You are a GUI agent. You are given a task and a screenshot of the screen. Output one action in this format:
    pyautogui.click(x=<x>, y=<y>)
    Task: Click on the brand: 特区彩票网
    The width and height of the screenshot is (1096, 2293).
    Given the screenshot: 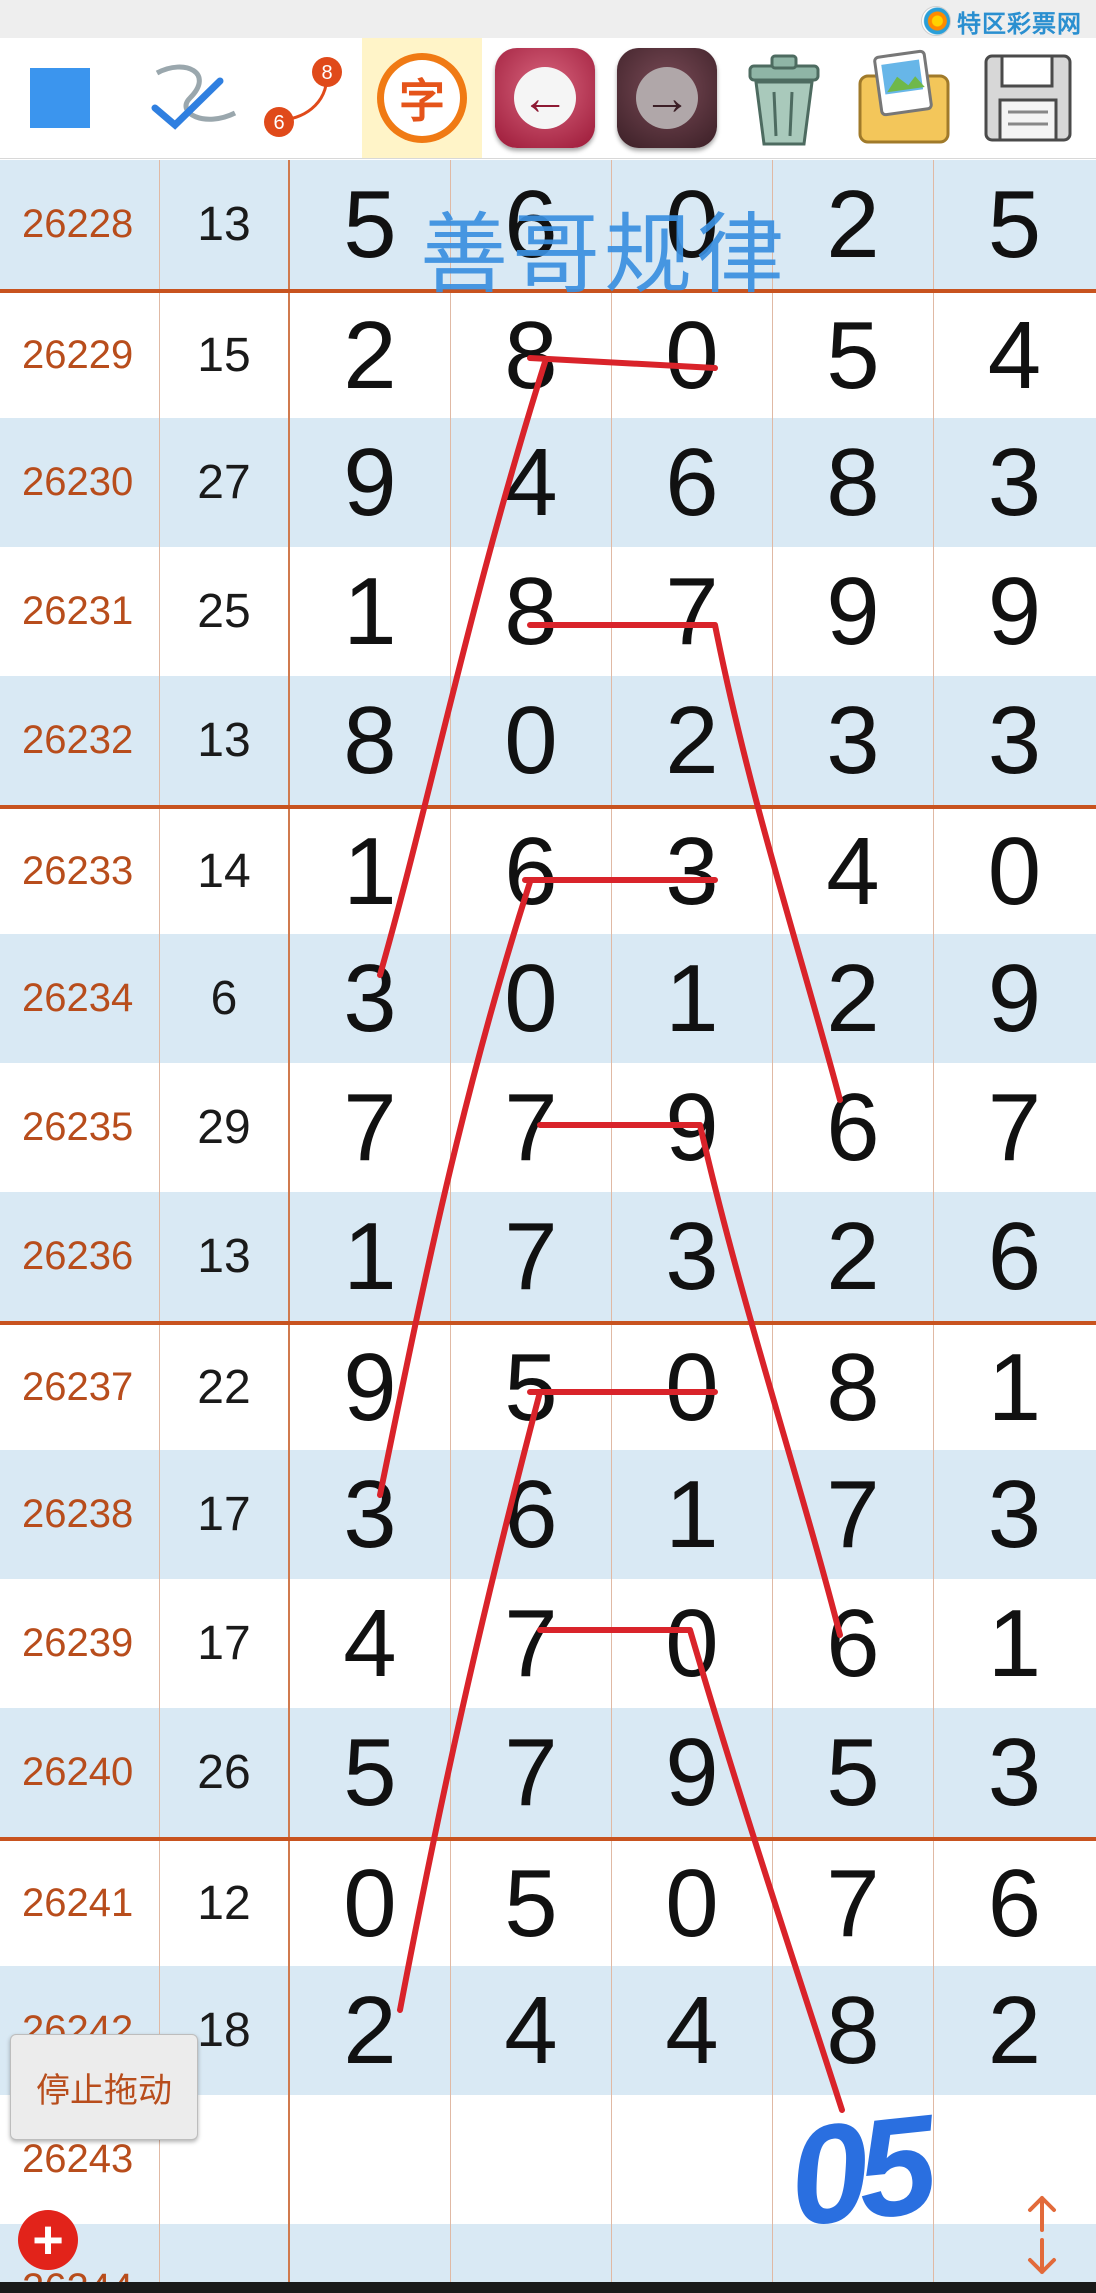 What is the action you would take?
    pyautogui.click(x=1001, y=22)
    